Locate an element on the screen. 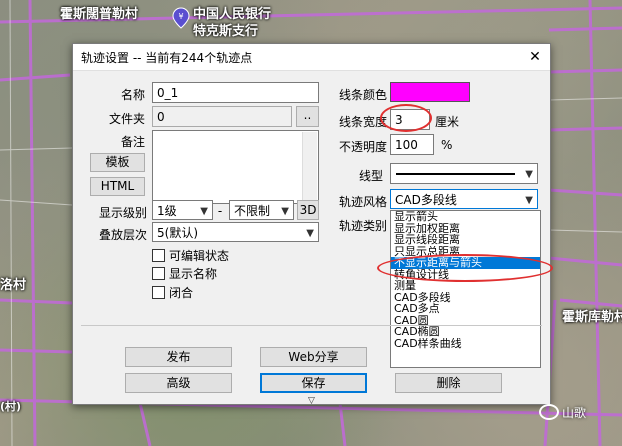  wechat-icon is located at coordinates (549, 412).